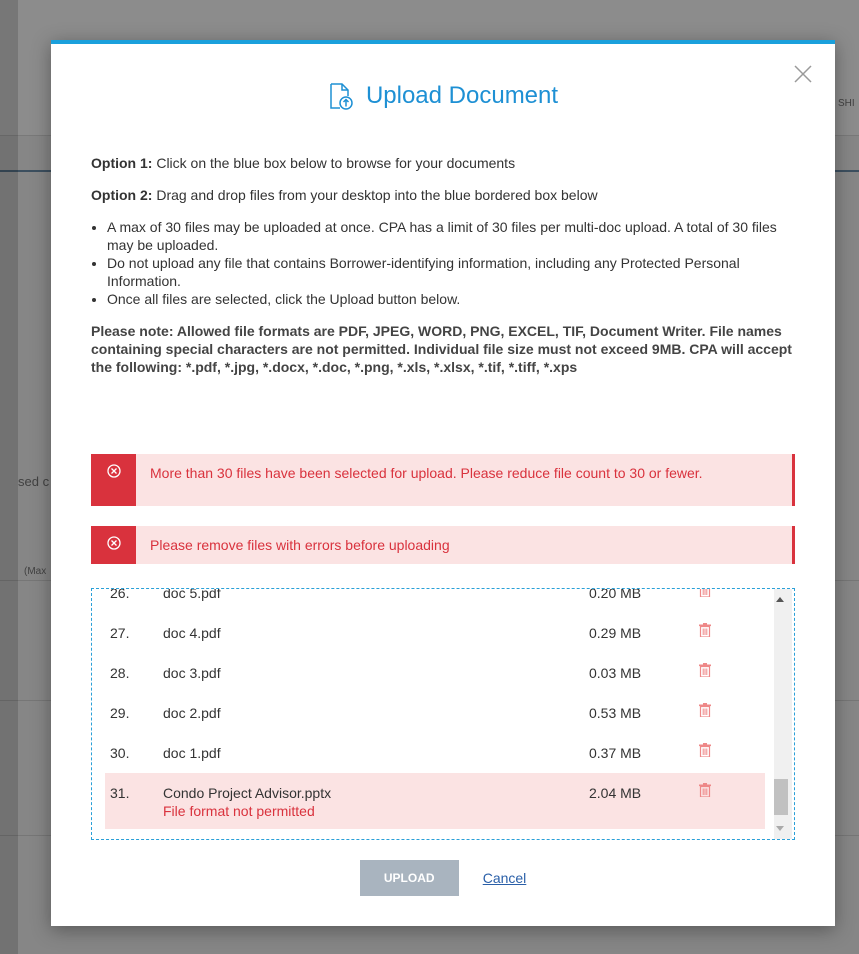 This screenshot has width=859, height=954. I want to click on file-list-scrollbar, so click(783, 714).